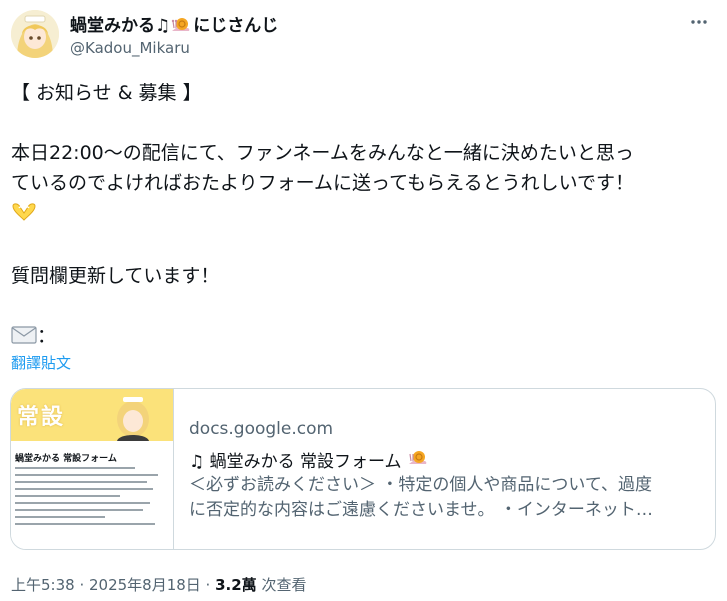 The width and height of the screenshot is (727, 601). I want to click on avatar, so click(35, 34).